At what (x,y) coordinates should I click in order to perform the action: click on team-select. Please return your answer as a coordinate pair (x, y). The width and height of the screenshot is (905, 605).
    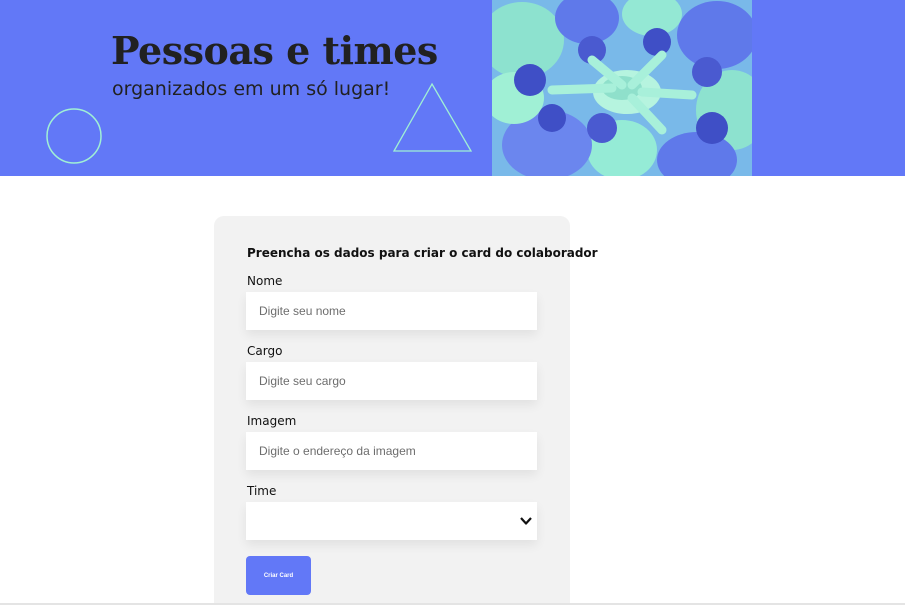
    Looking at the image, I should click on (391, 521).